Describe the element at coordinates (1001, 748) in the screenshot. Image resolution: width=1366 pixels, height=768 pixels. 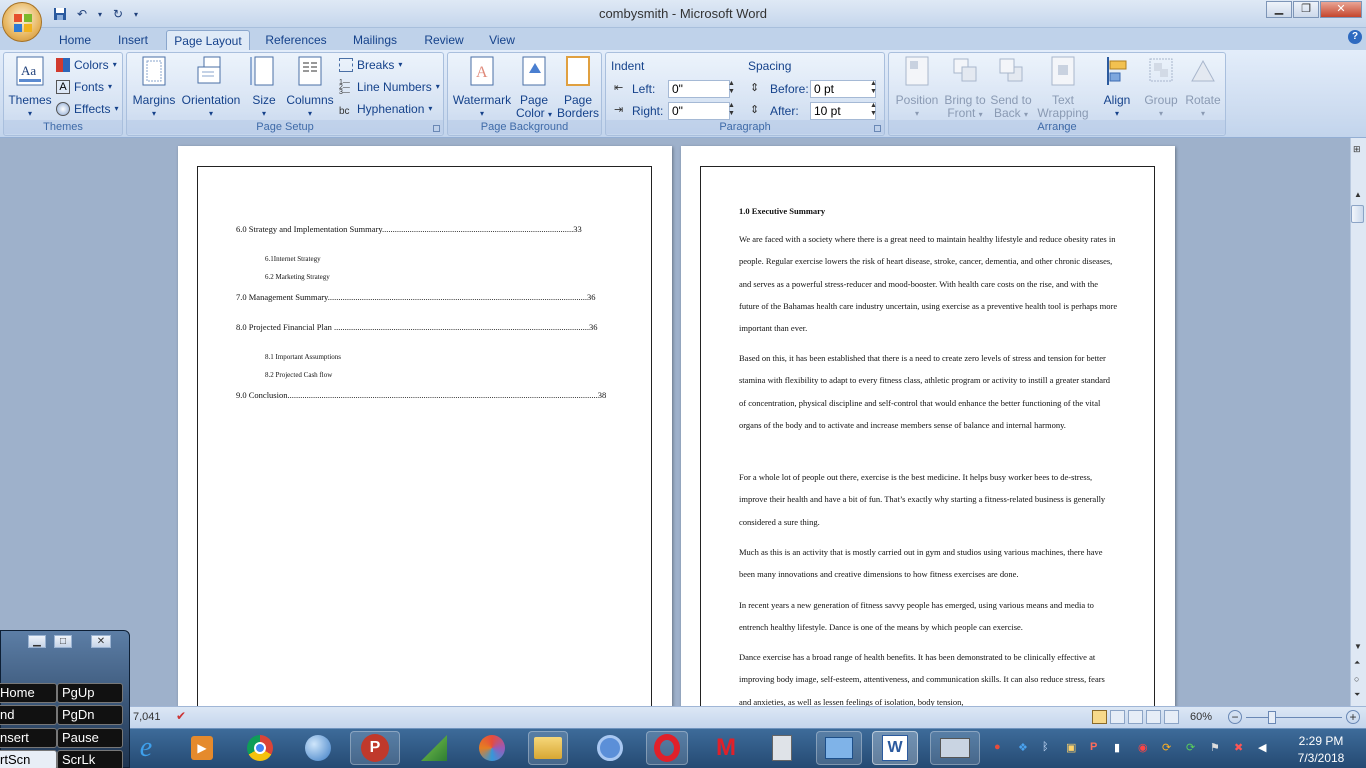
I see `antivirus-tray-icon: ●` at that location.